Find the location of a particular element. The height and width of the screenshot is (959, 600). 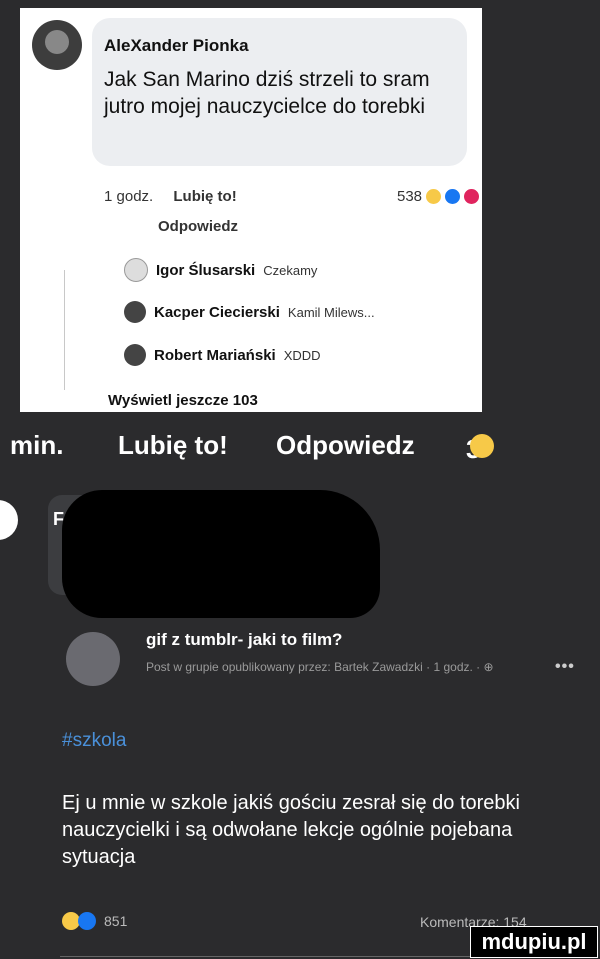

thread-line is located at coordinates (64, 330).